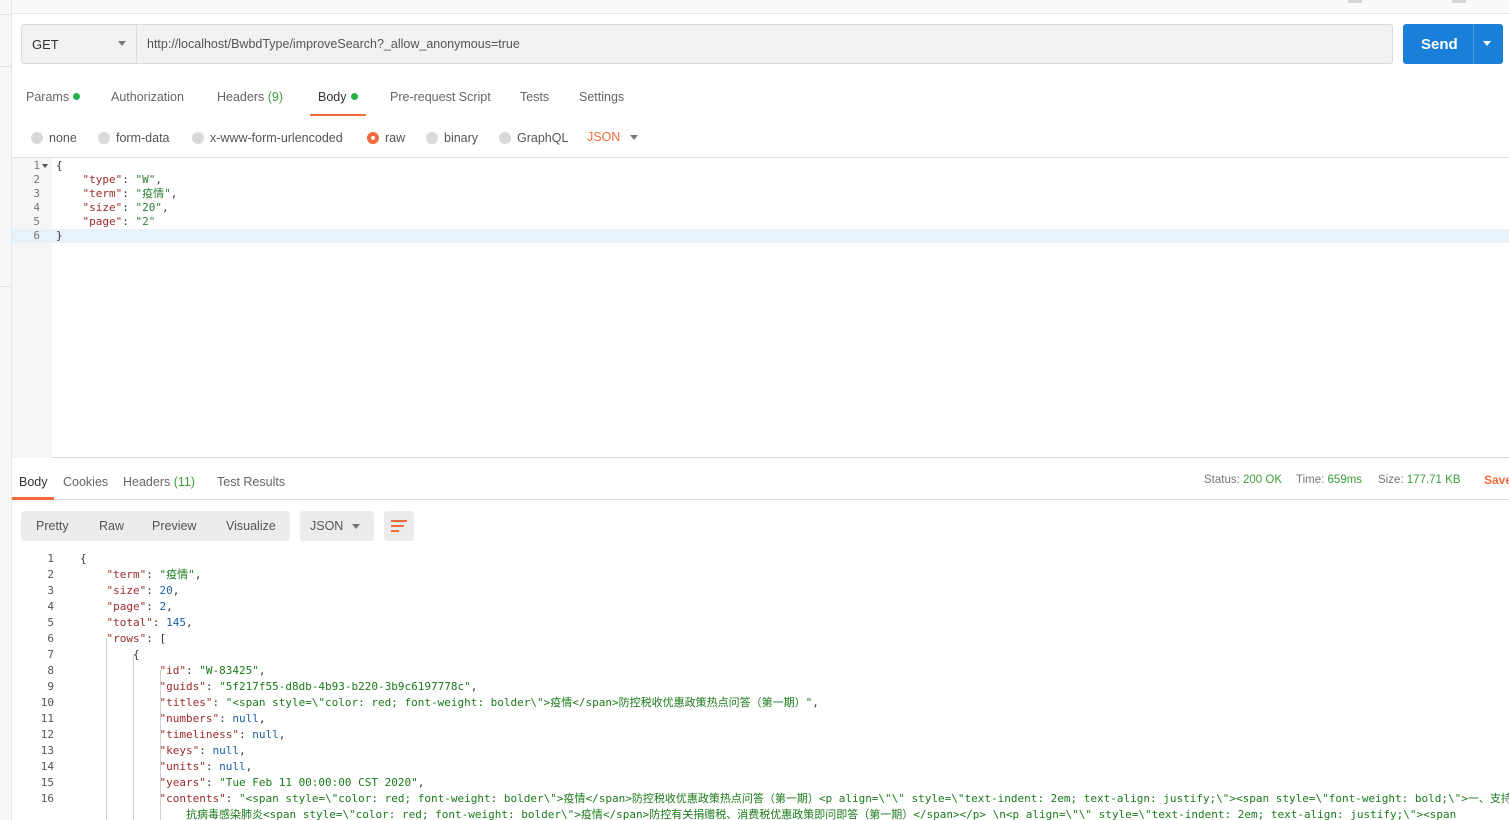 Image resolution: width=1509 pixels, height=820 pixels. I want to click on code-text: "rows": [, so click(136, 638).